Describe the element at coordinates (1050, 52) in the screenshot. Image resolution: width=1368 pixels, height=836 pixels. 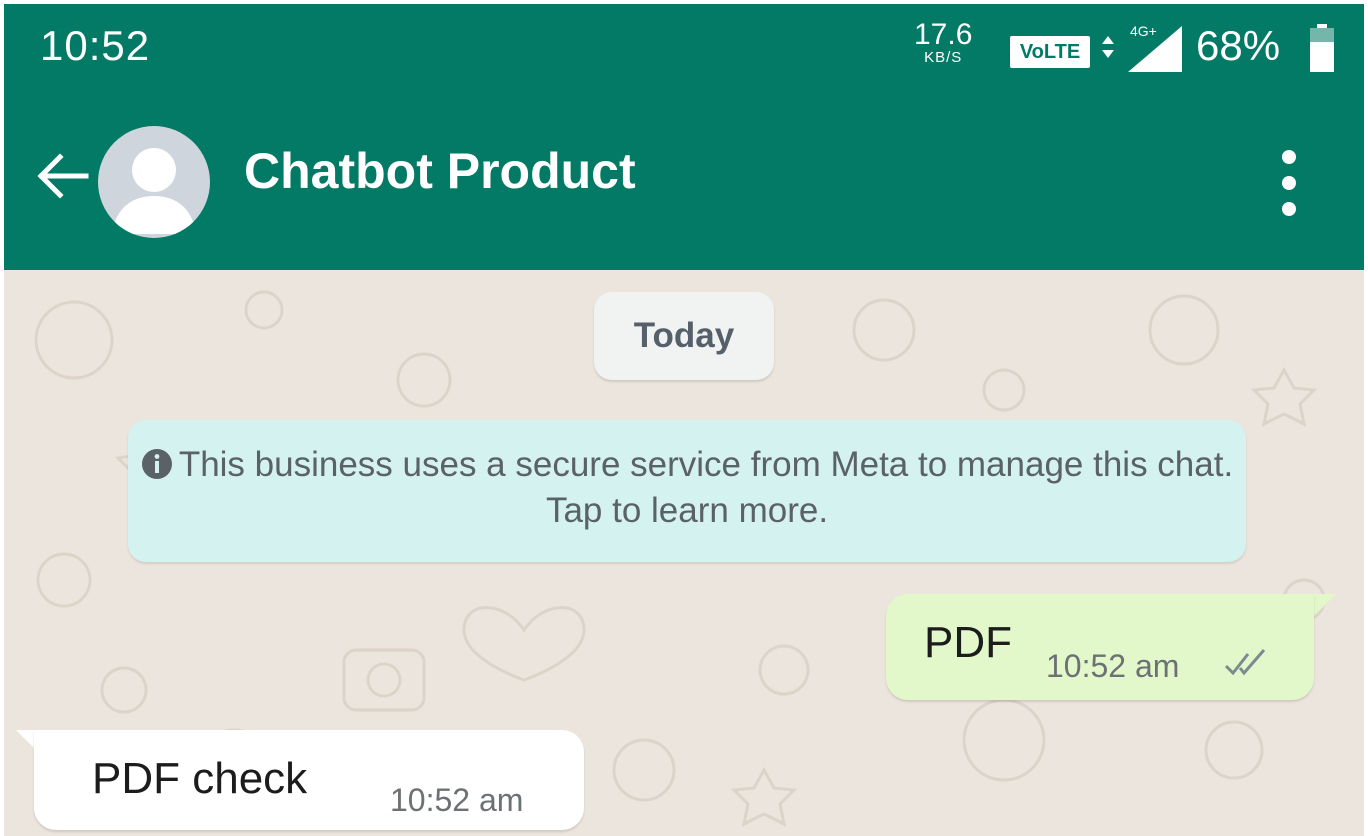
I see `volte-icon: VoLTE` at that location.